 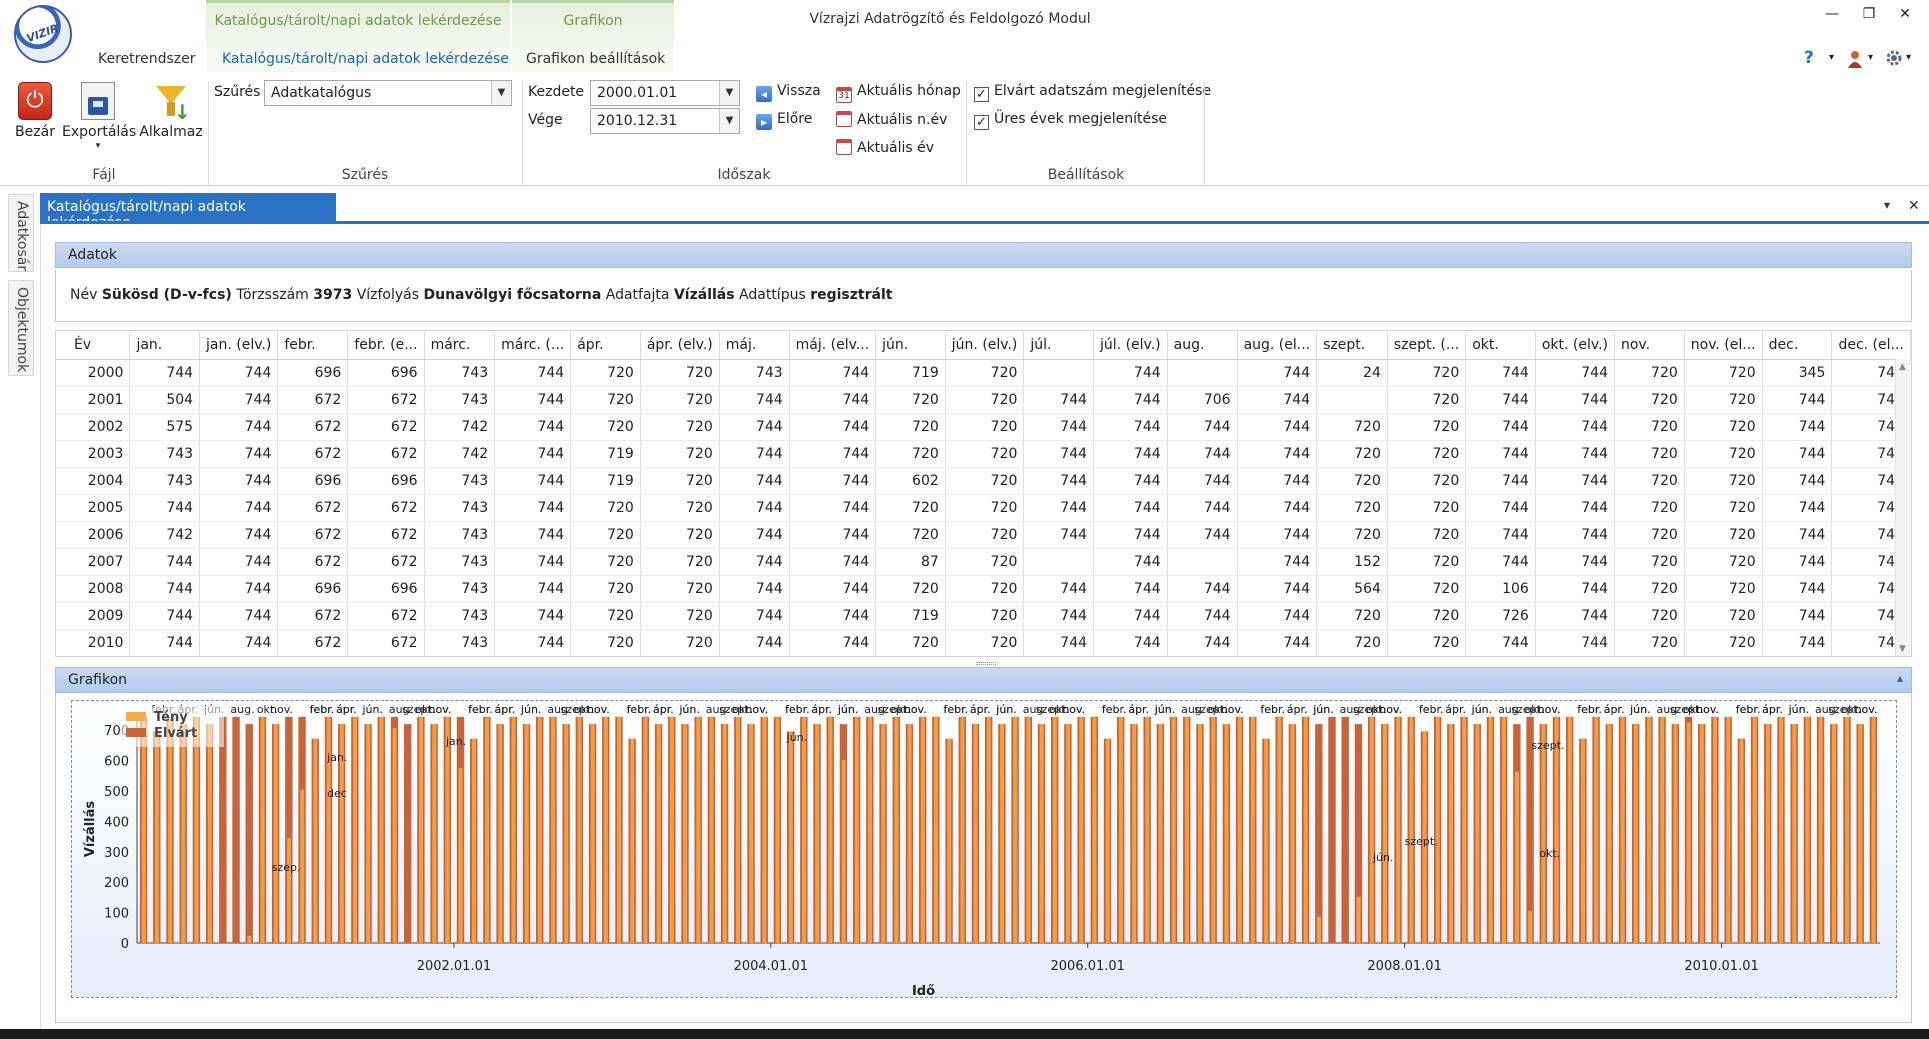 What do you see at coordinates (460, 345) in the screenshot?
I see `column-header: márc.` at bounding box center [460, 345].